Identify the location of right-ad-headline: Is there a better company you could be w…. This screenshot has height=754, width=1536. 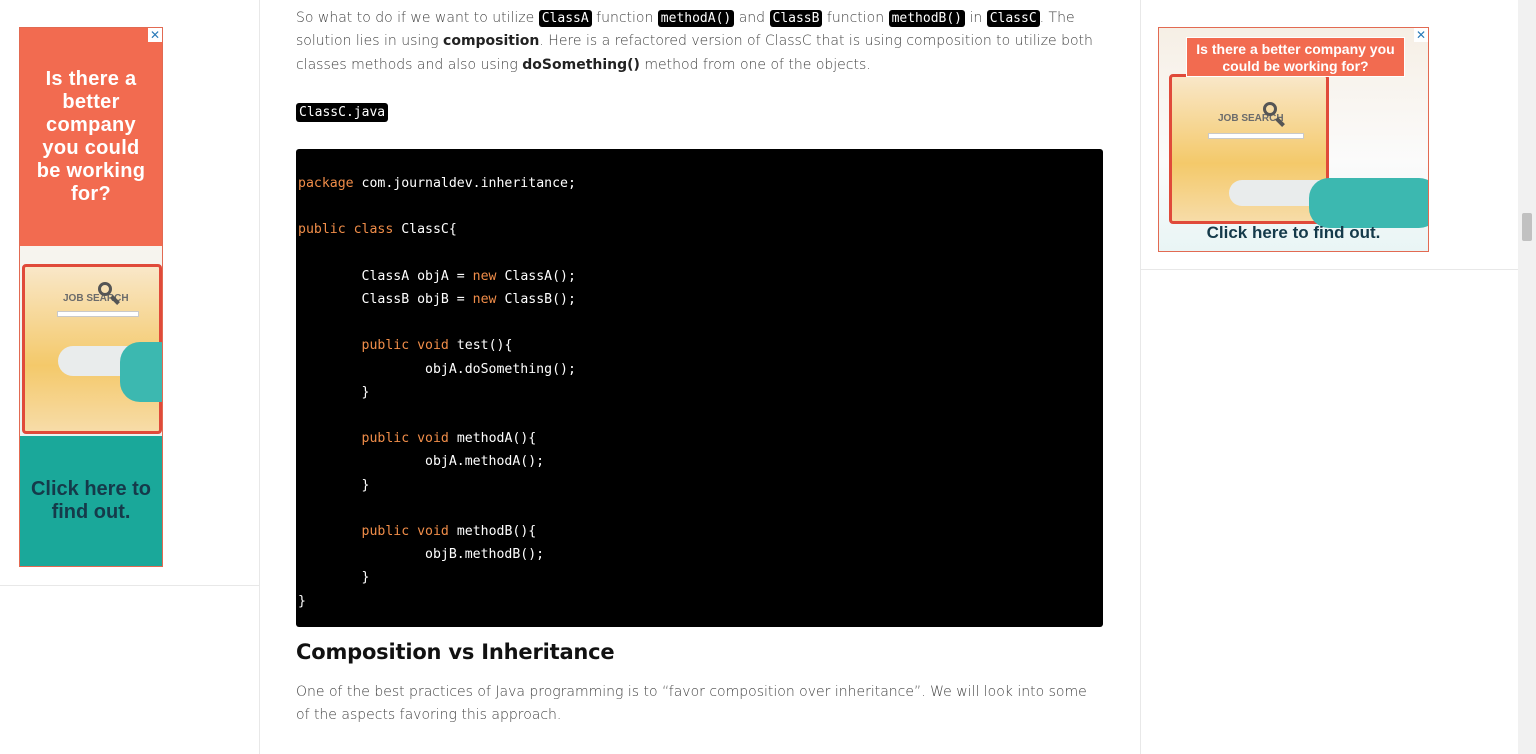
(1295, 57).